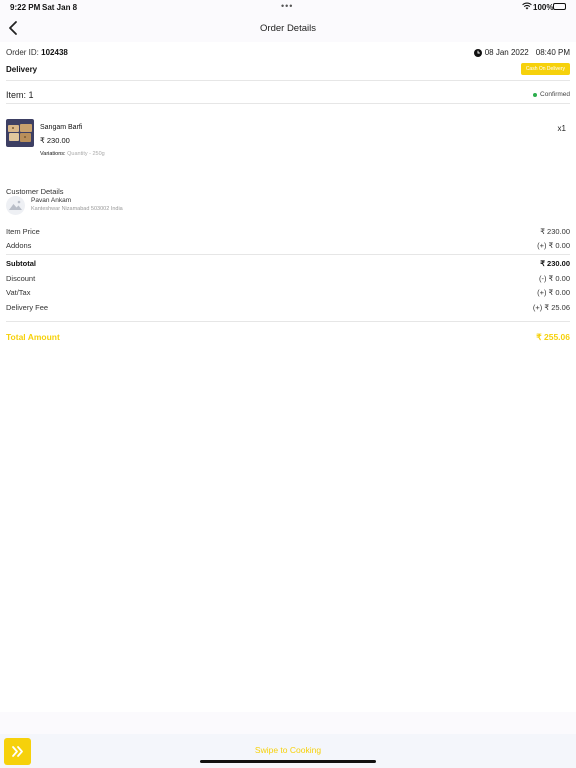 The image size is (576, 768). I want to click on product-quantity: x1, so click(561, 128).